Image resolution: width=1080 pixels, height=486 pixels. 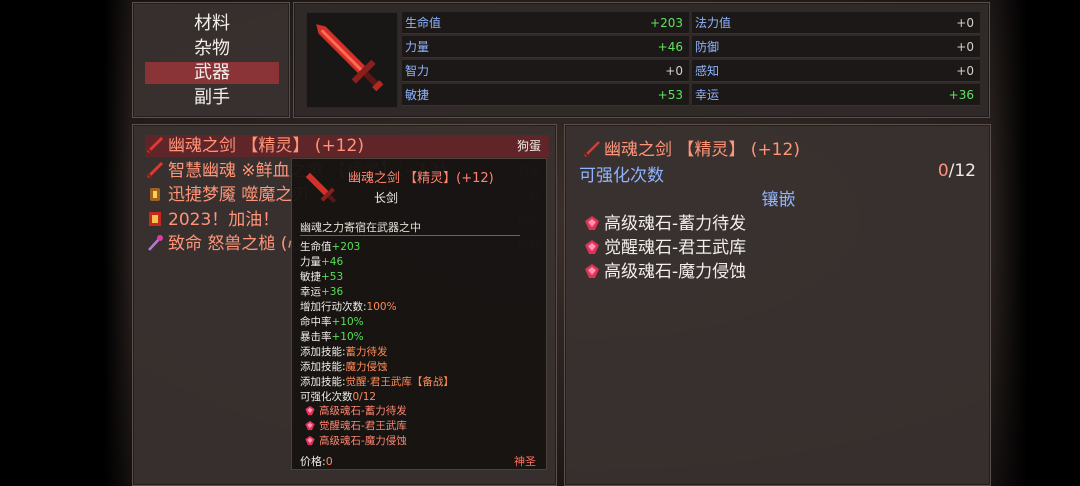 I want to click on tooltip-crit-rate: 暴击率+10%, so click(x=332, y=337).